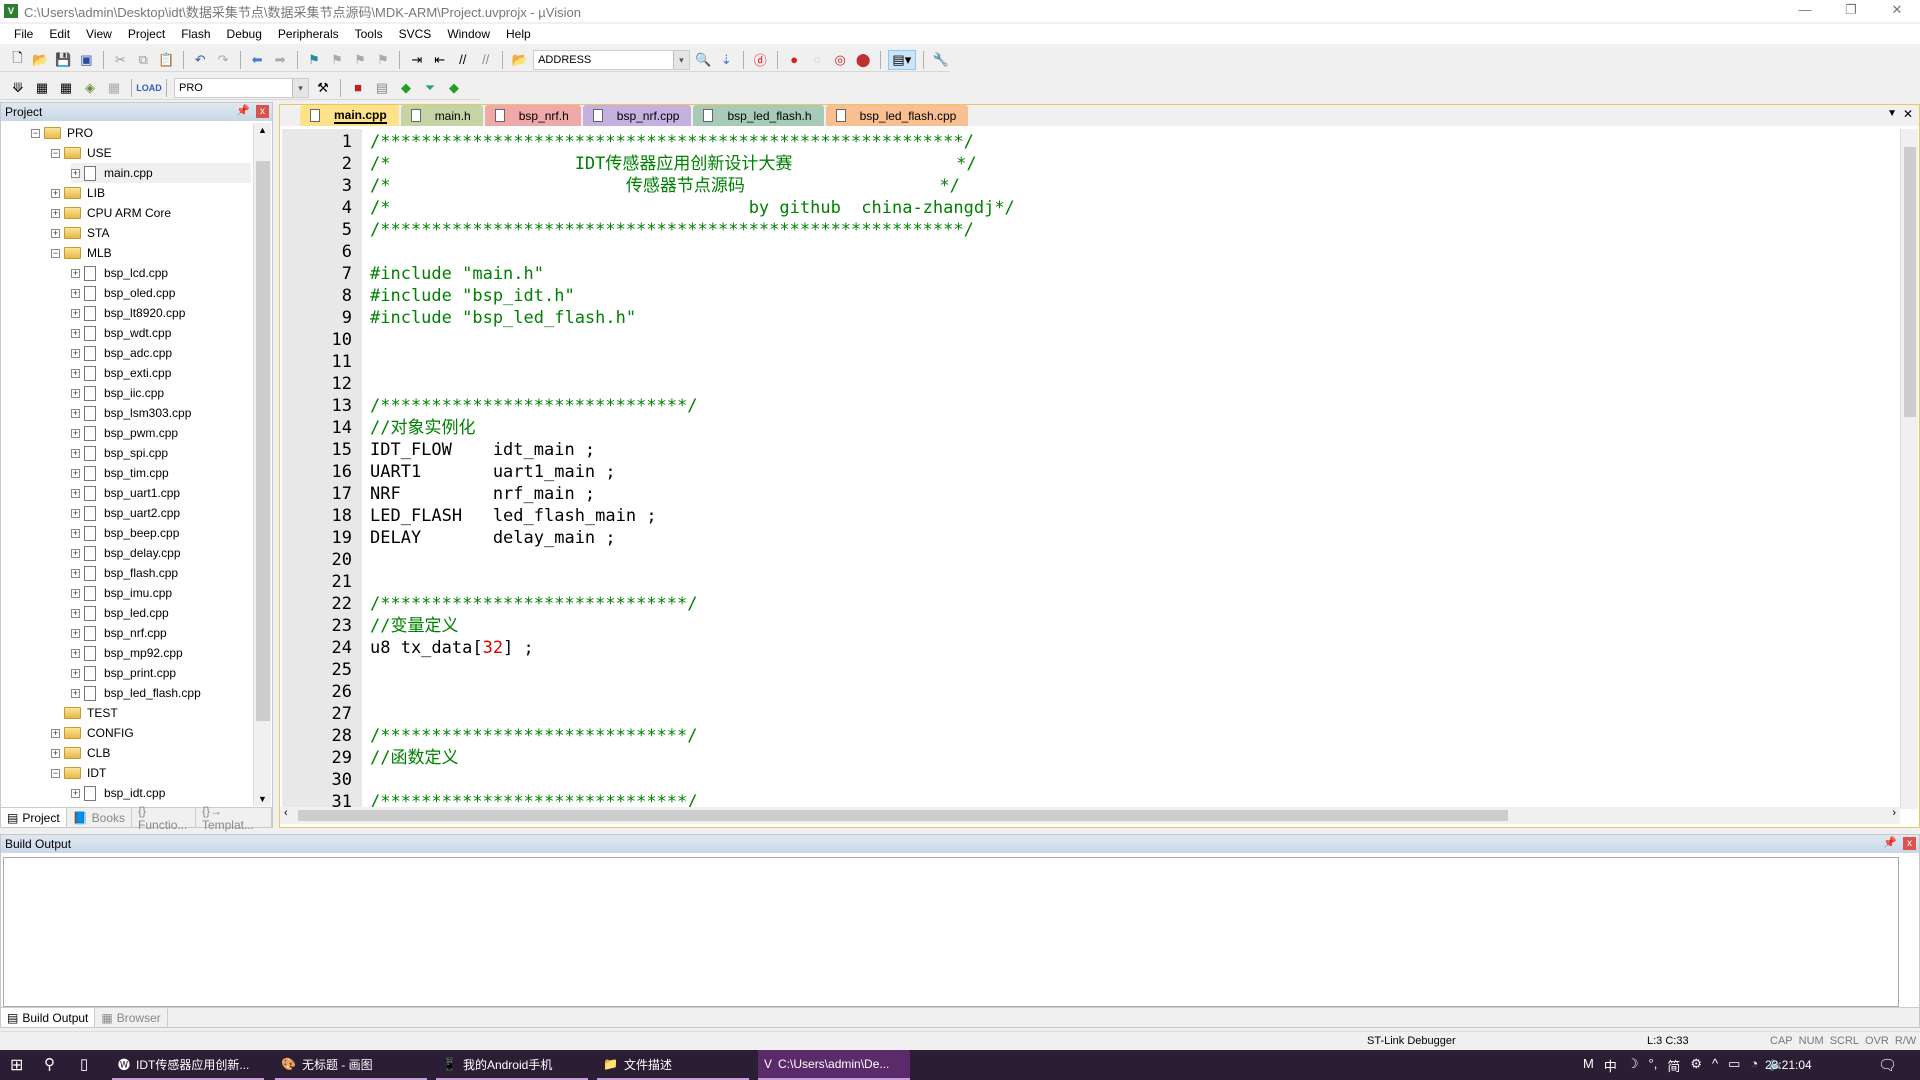 This screenshot has width=1920, height=1080. What do you see at coordinates (1610, 1065) in the screenshot?
I see `tray-icon: 中` at bounding box center [1610, 1065].